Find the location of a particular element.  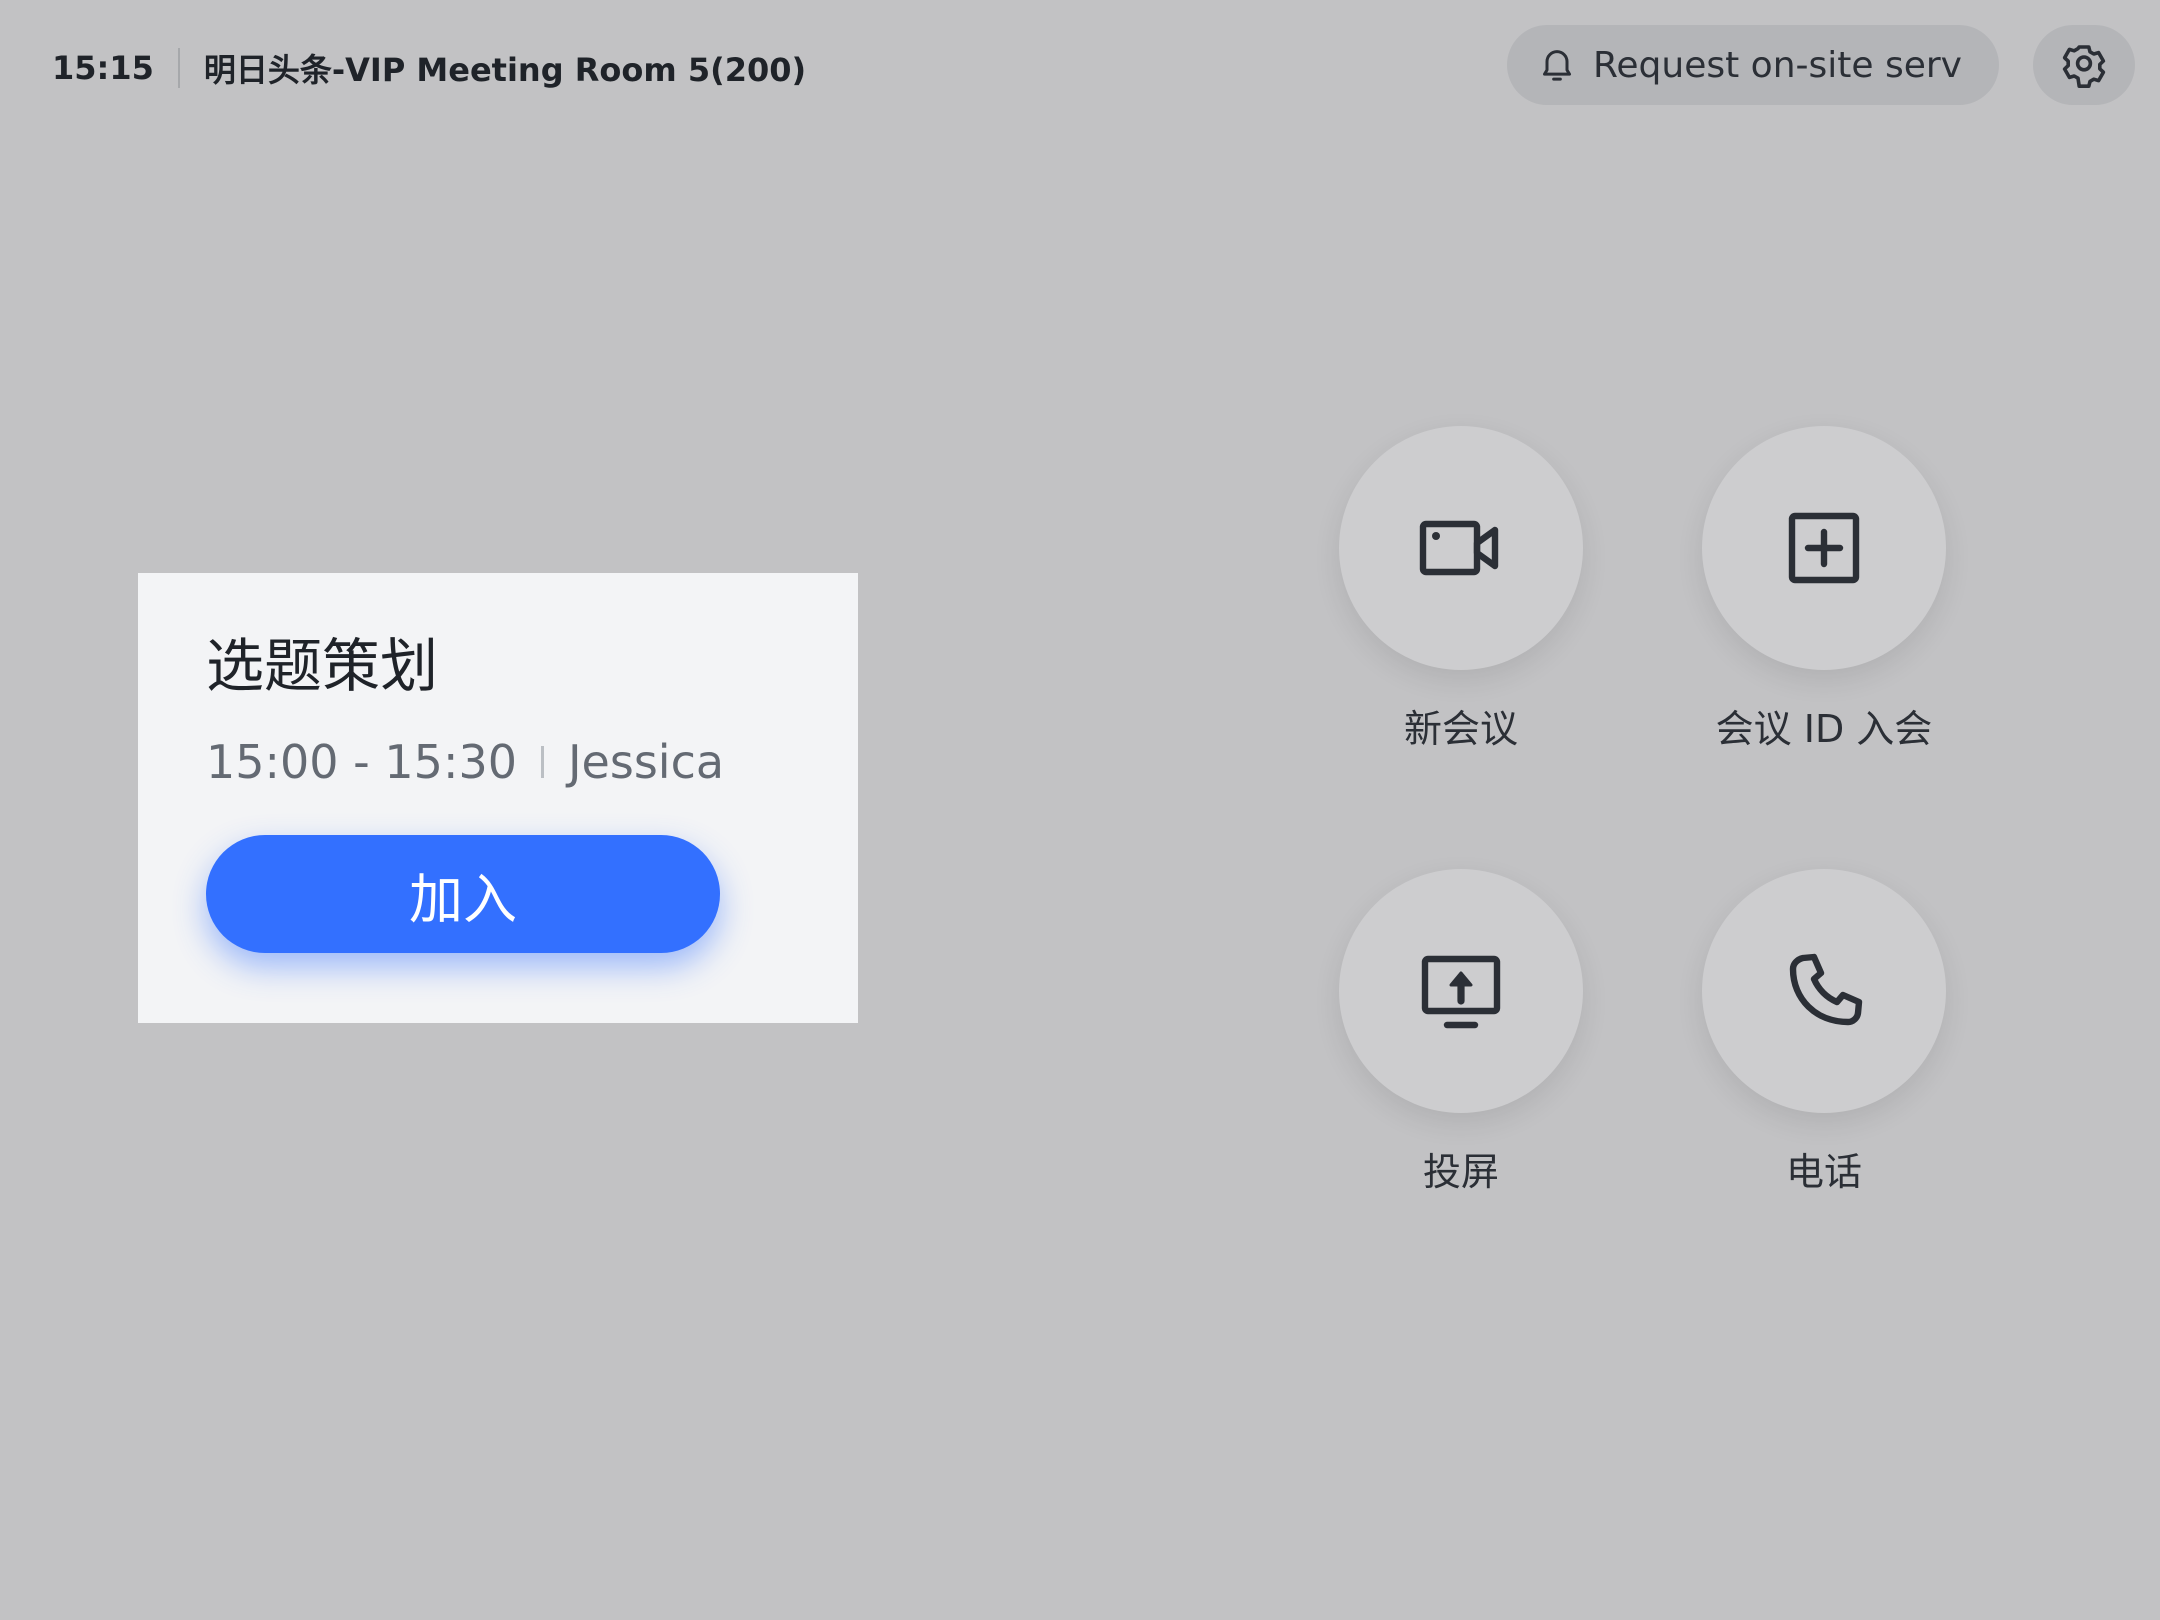

phone-icon is located at coordinates (1826, 989).